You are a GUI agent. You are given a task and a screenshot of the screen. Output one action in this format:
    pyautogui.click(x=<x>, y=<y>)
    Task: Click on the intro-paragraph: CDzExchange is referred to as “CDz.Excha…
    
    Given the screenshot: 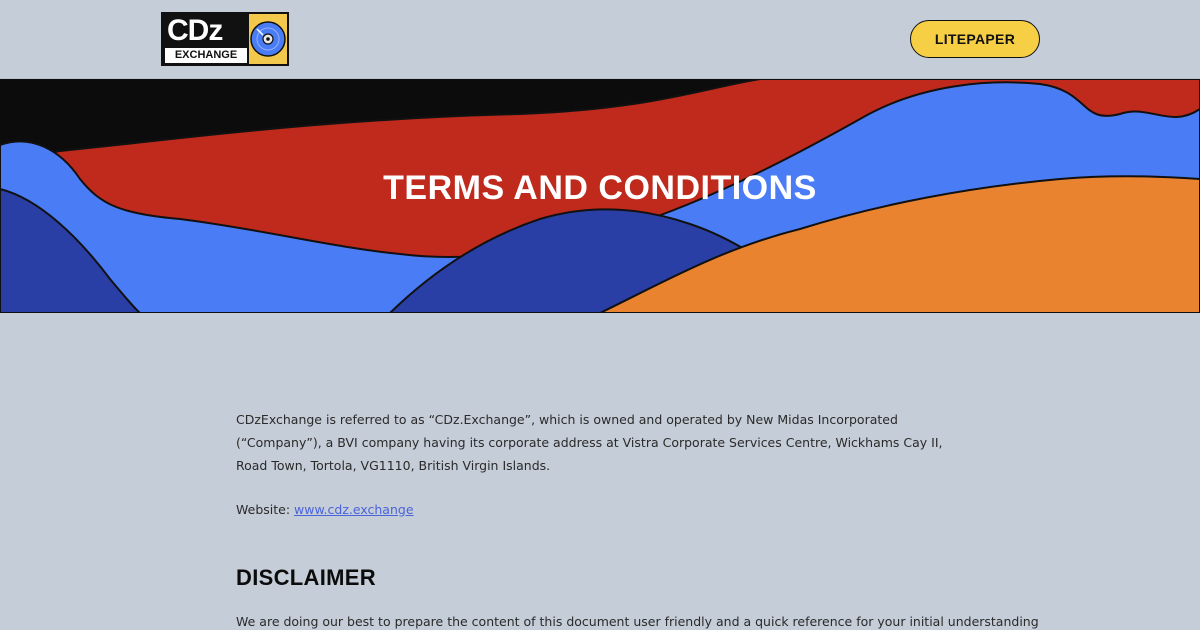 What is the action you would take?
    pyautogui.click(x=589, y=442)
    